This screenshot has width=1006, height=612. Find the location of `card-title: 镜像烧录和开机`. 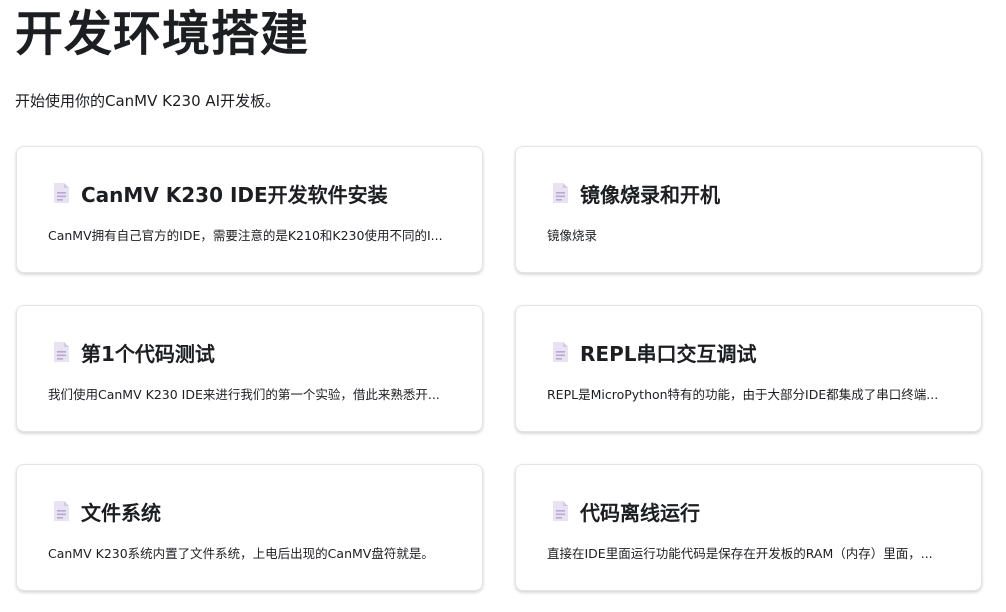

card-title: 镜像烧录和开机 is located at coordinates (650, 194).